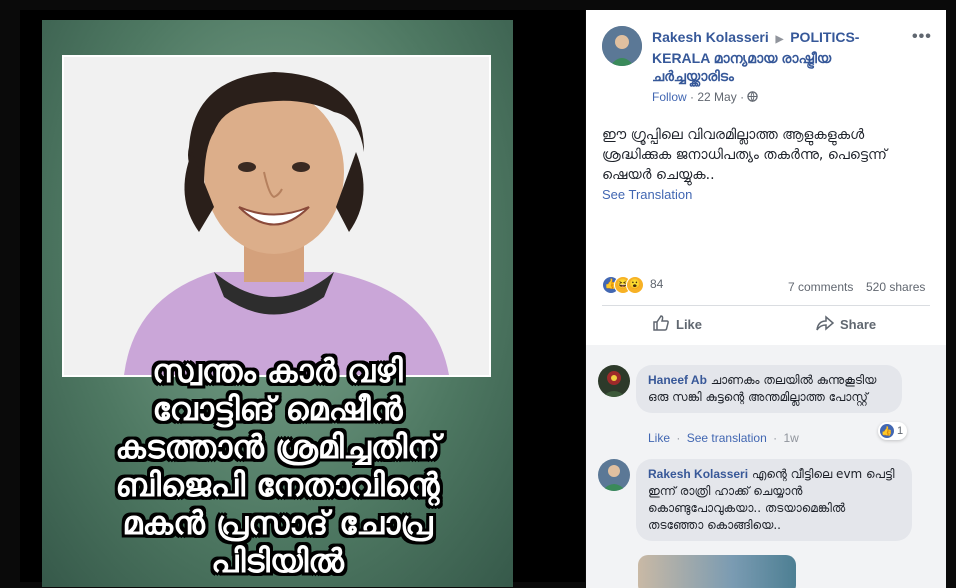  I want to click on comment-reaction-count: 1, so click(900, 431).